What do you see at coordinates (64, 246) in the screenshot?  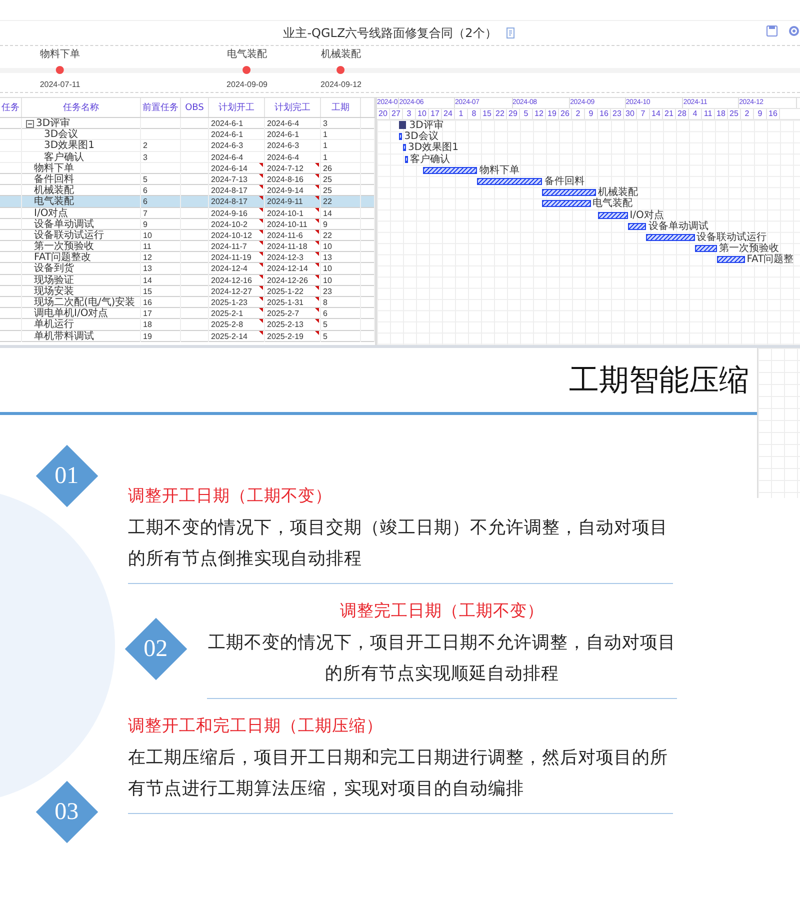 I see `task-name: 第一次预验收` at bounding box center [64, 246].